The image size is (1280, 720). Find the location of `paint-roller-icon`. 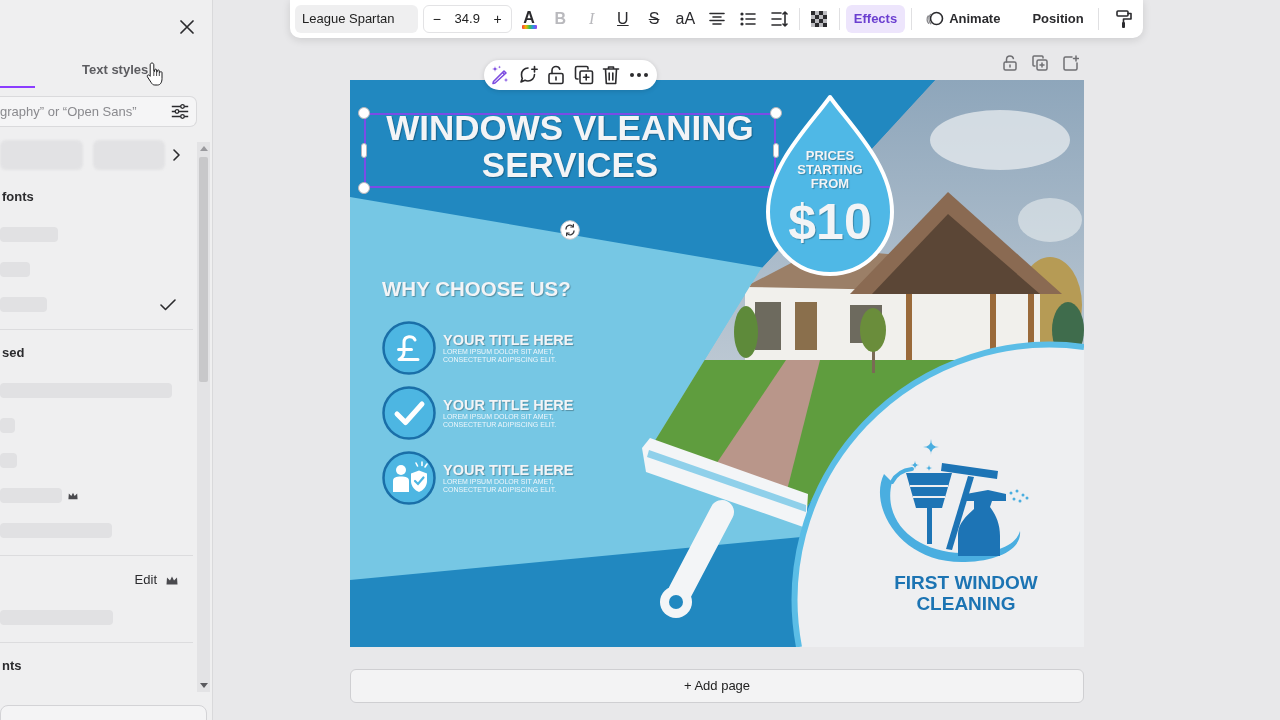

paint-roller-icon is located at coordinates (1124, 19).